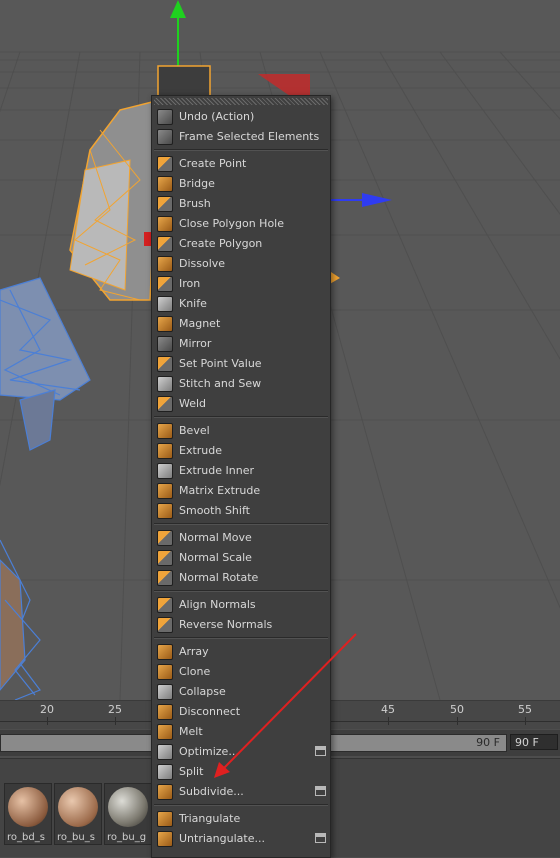 The width and height of the screenshot is (560, 858). What do you see at coordinates (197, 183) in the screenshot?
I see `menu-item-label: Bridge` at bounding box center [197, 183].